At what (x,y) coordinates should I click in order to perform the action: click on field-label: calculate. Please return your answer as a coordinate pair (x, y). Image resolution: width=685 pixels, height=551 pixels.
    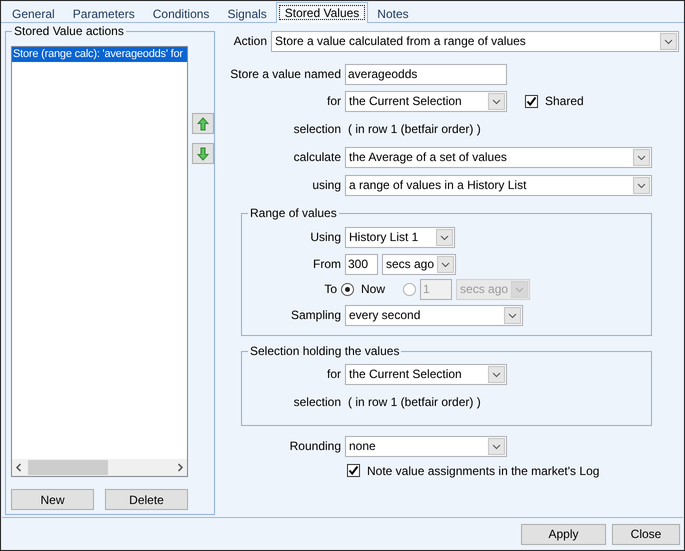
    Looking at the image, I should click on (316, 157).